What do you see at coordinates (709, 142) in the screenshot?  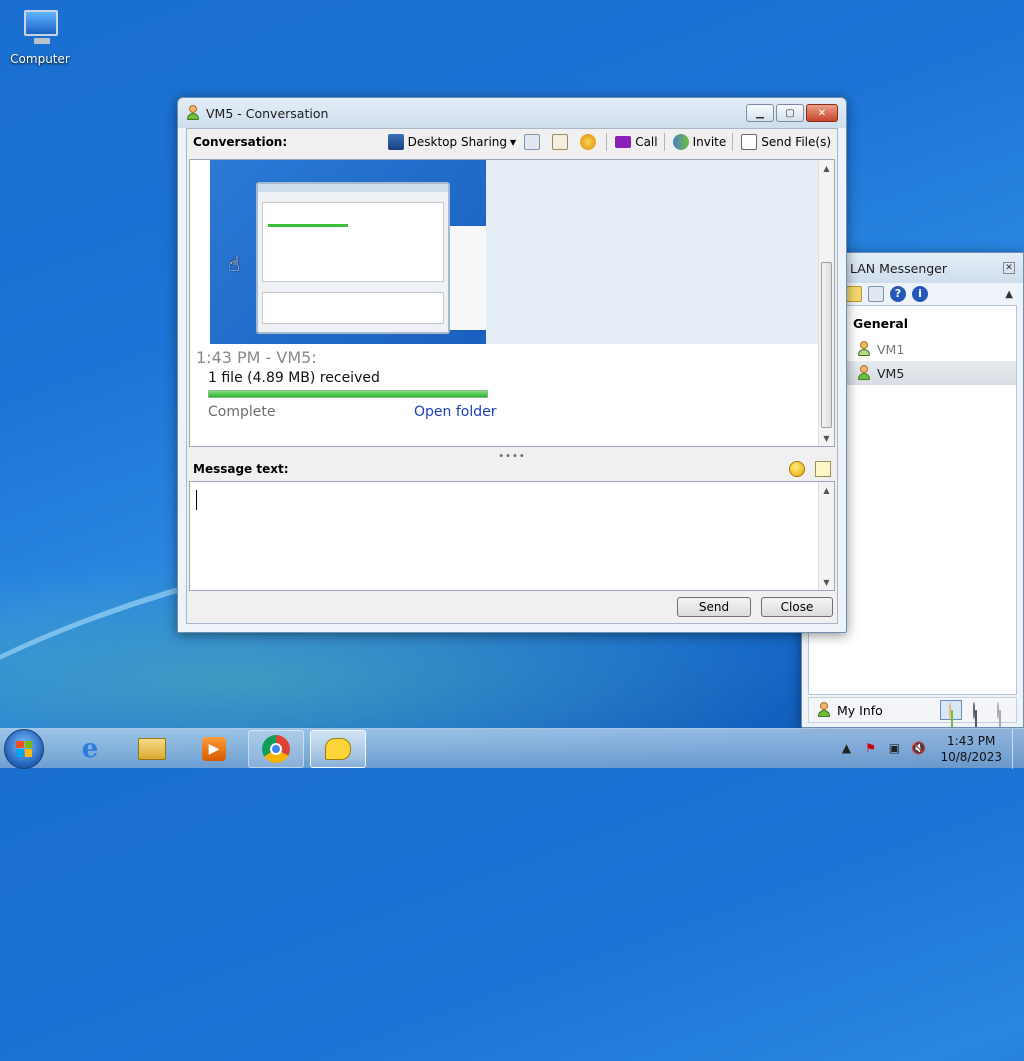 I see `invite-label: Invite` at bounding box center [709, 142].